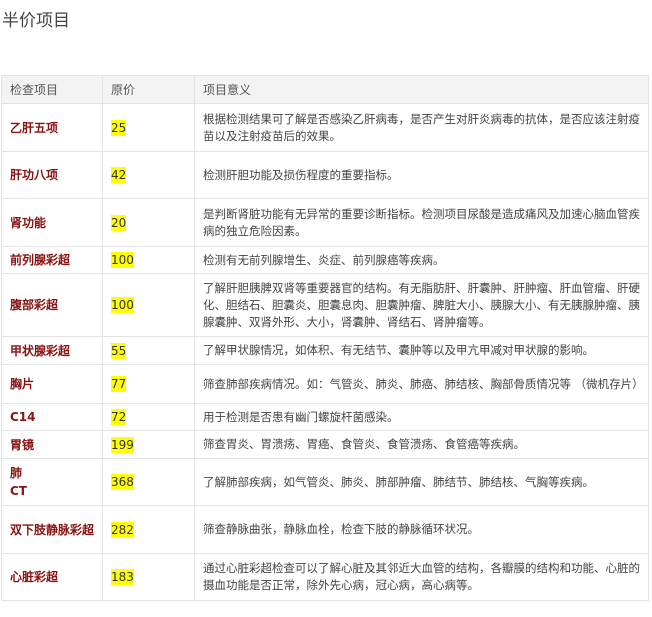 This screenshot has height=617, width=652. What do you see at coordinates (122, 577) in the screenshot?
I see `item-price: 183` at bounding box center [122, 577].